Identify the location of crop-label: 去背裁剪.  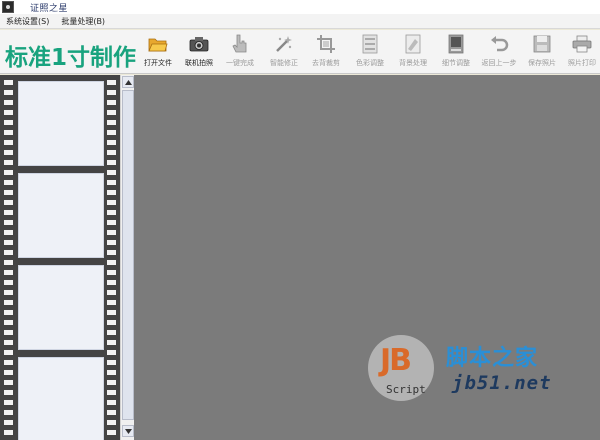
(326, 63).